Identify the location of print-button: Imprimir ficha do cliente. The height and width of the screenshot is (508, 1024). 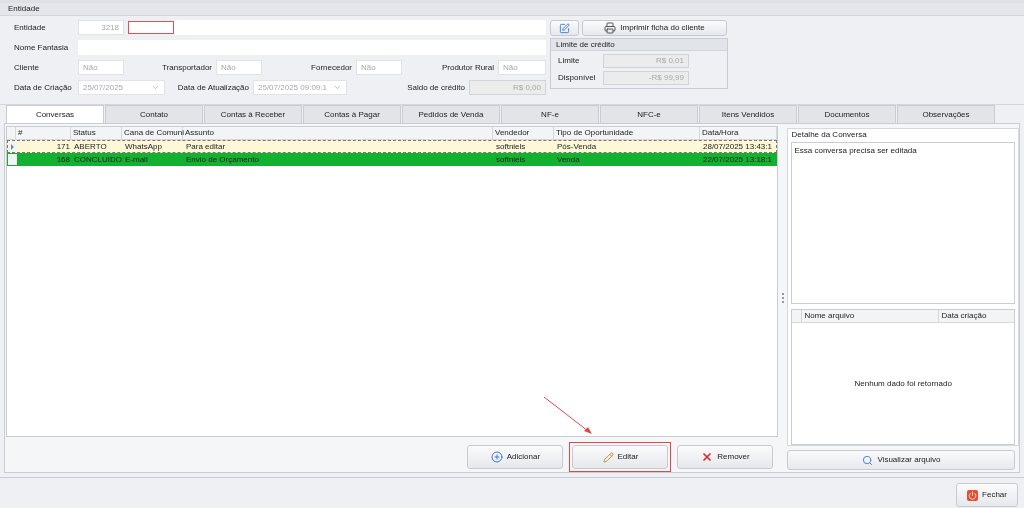
(654, 28).